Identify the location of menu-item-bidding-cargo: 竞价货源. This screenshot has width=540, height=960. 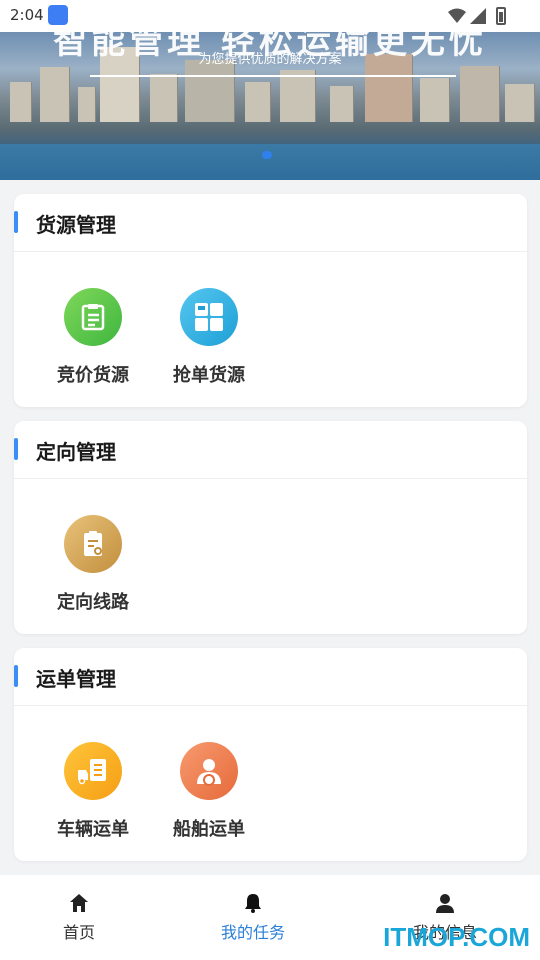
(93, 337).